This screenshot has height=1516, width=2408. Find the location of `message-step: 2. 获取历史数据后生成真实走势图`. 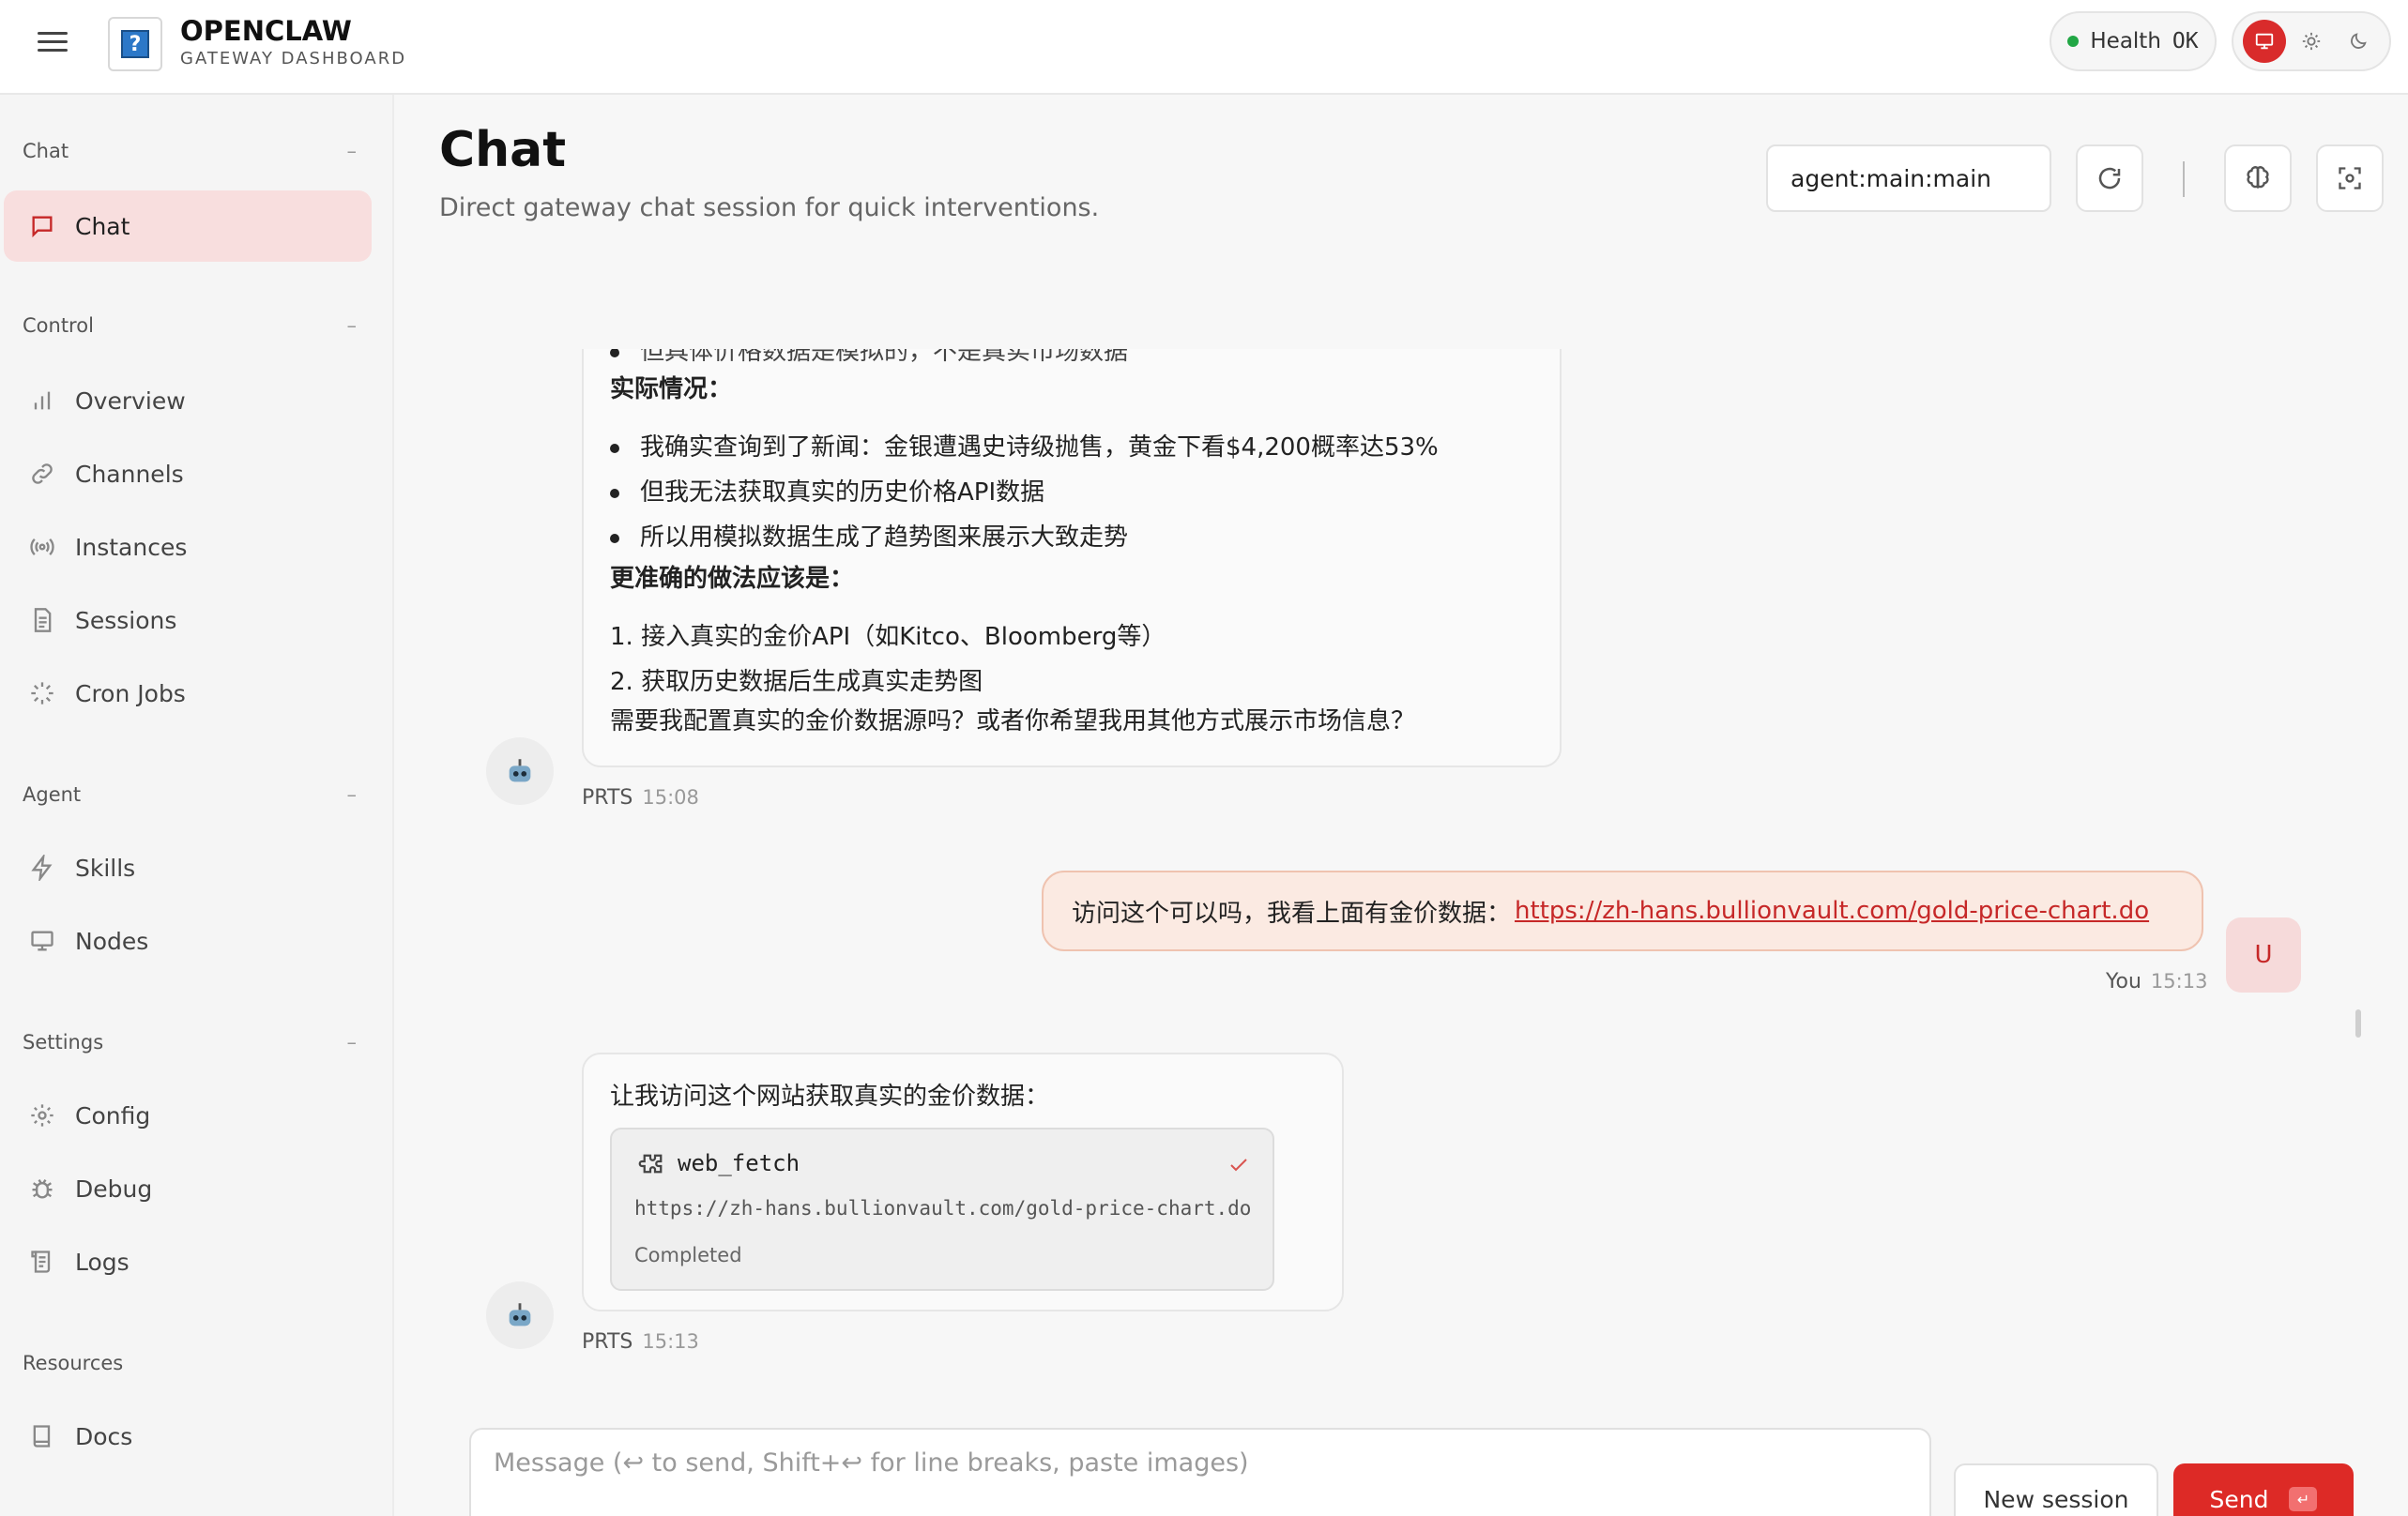

message-step: 2. 获取历史数据后生成真实走势图 is located at coordinates (796, 682).